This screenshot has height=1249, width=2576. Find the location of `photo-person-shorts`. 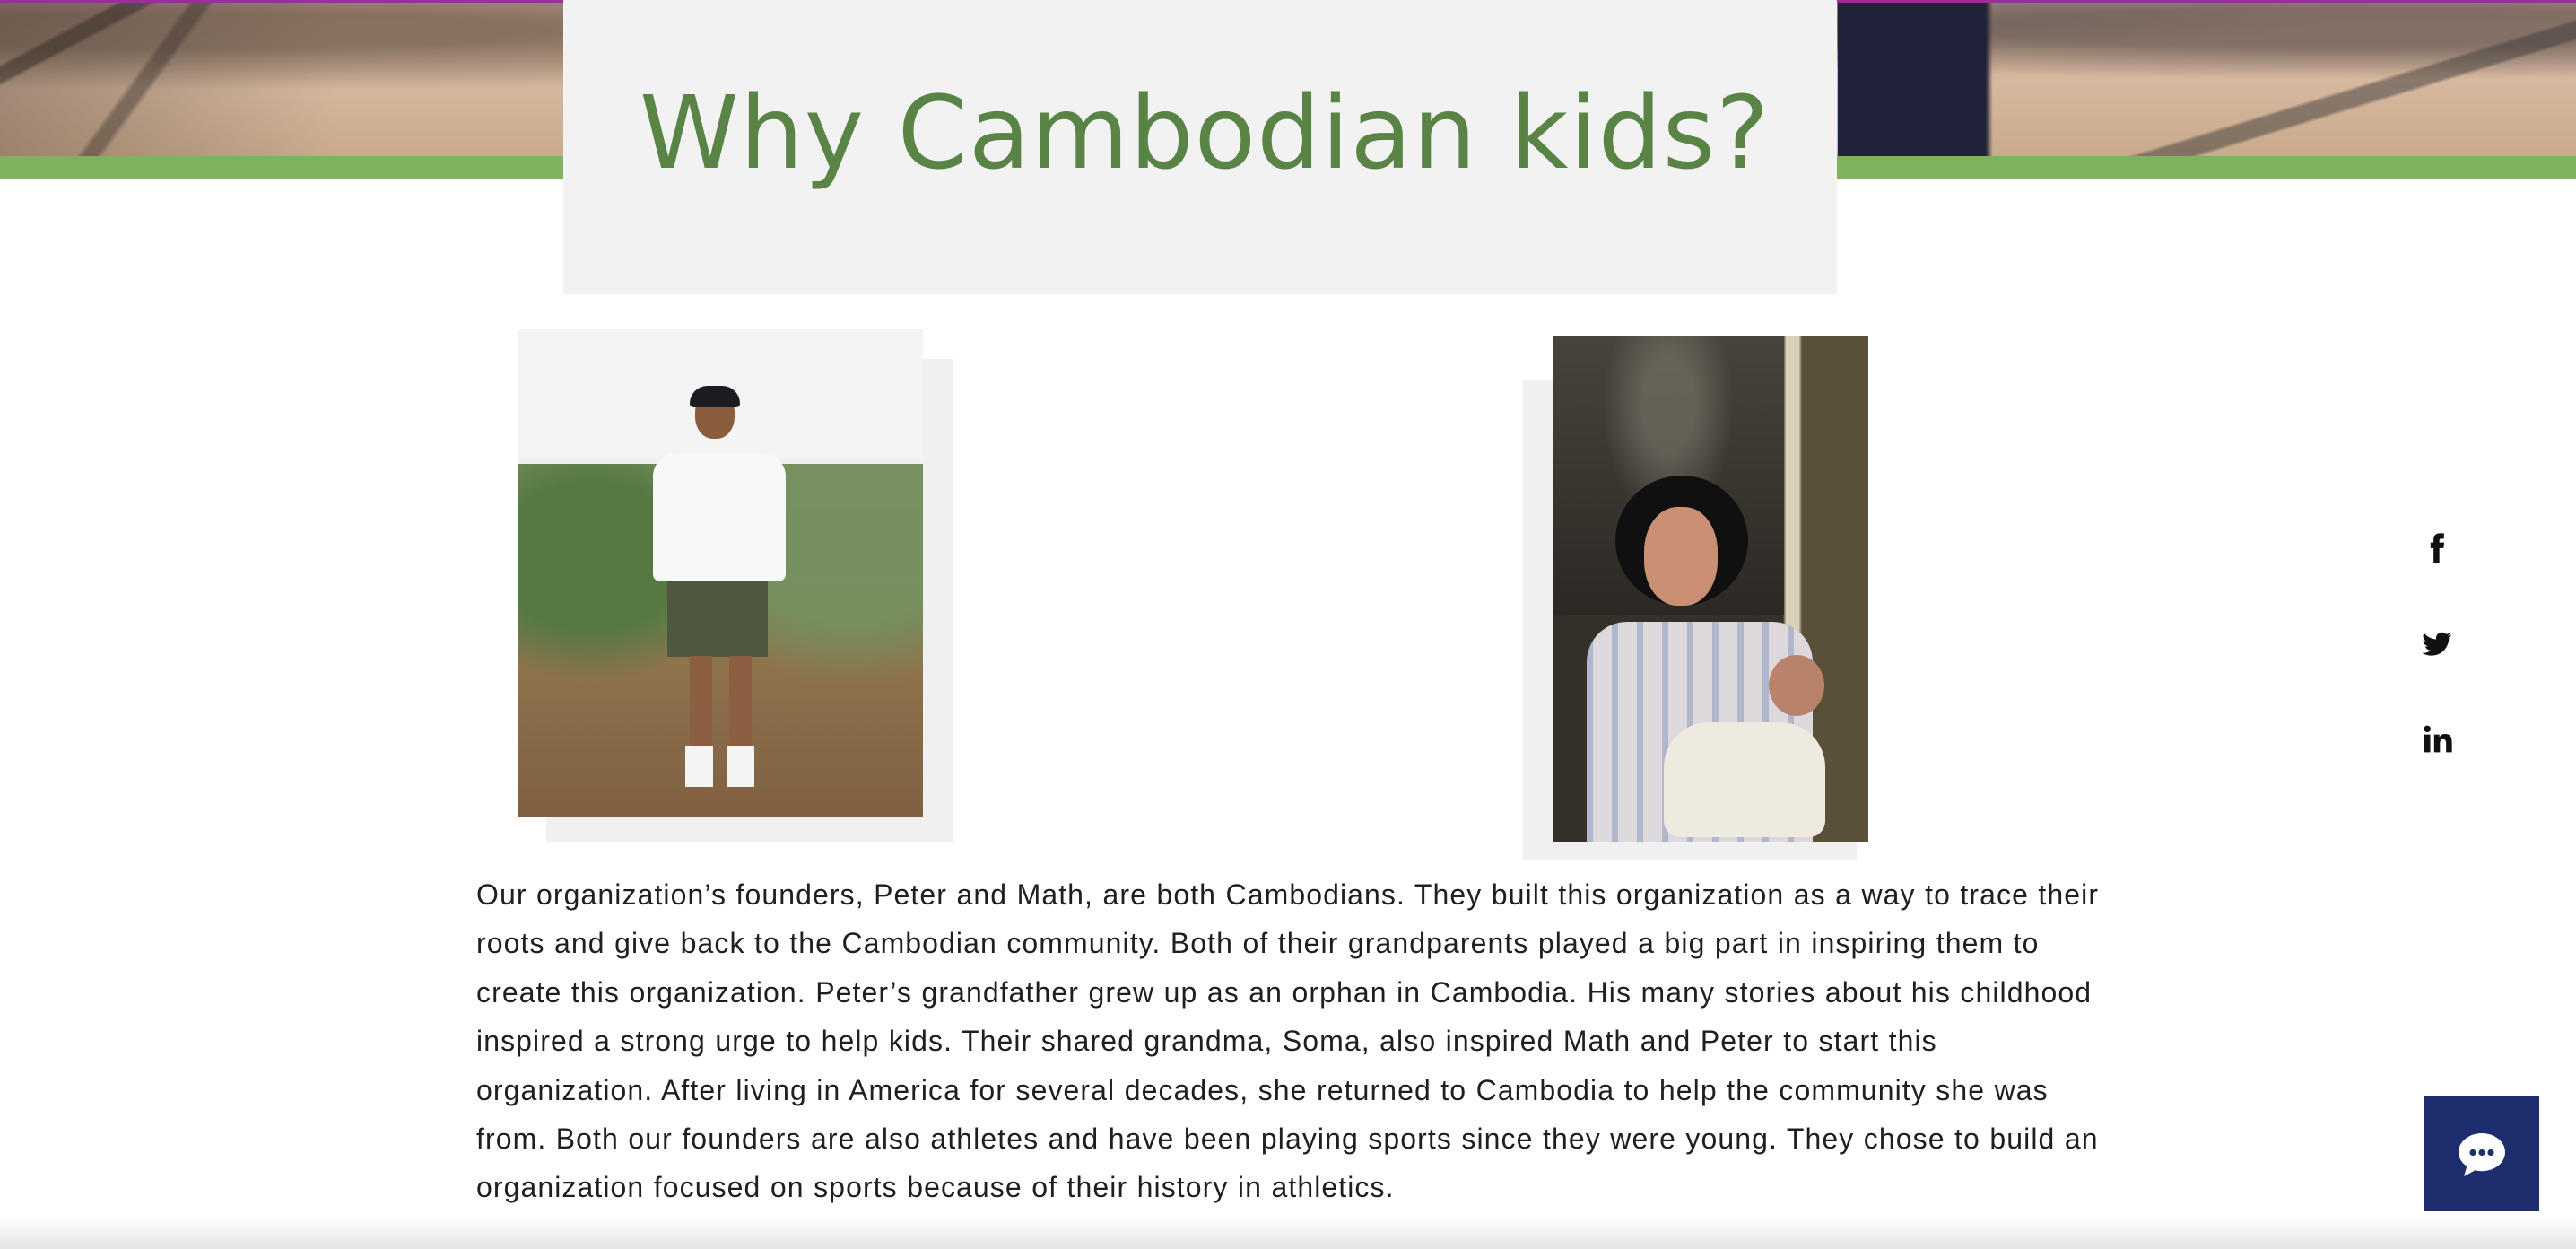

photo-person-shorts is located at coordinates (717, 619).